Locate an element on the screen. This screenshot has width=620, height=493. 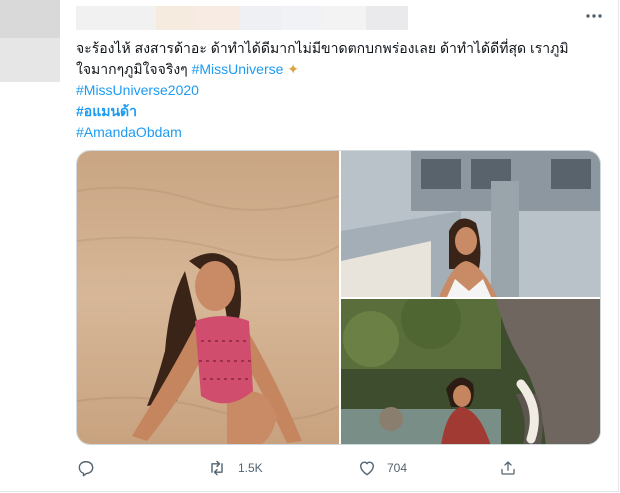
more-icon is located at coordinates (594, 16).